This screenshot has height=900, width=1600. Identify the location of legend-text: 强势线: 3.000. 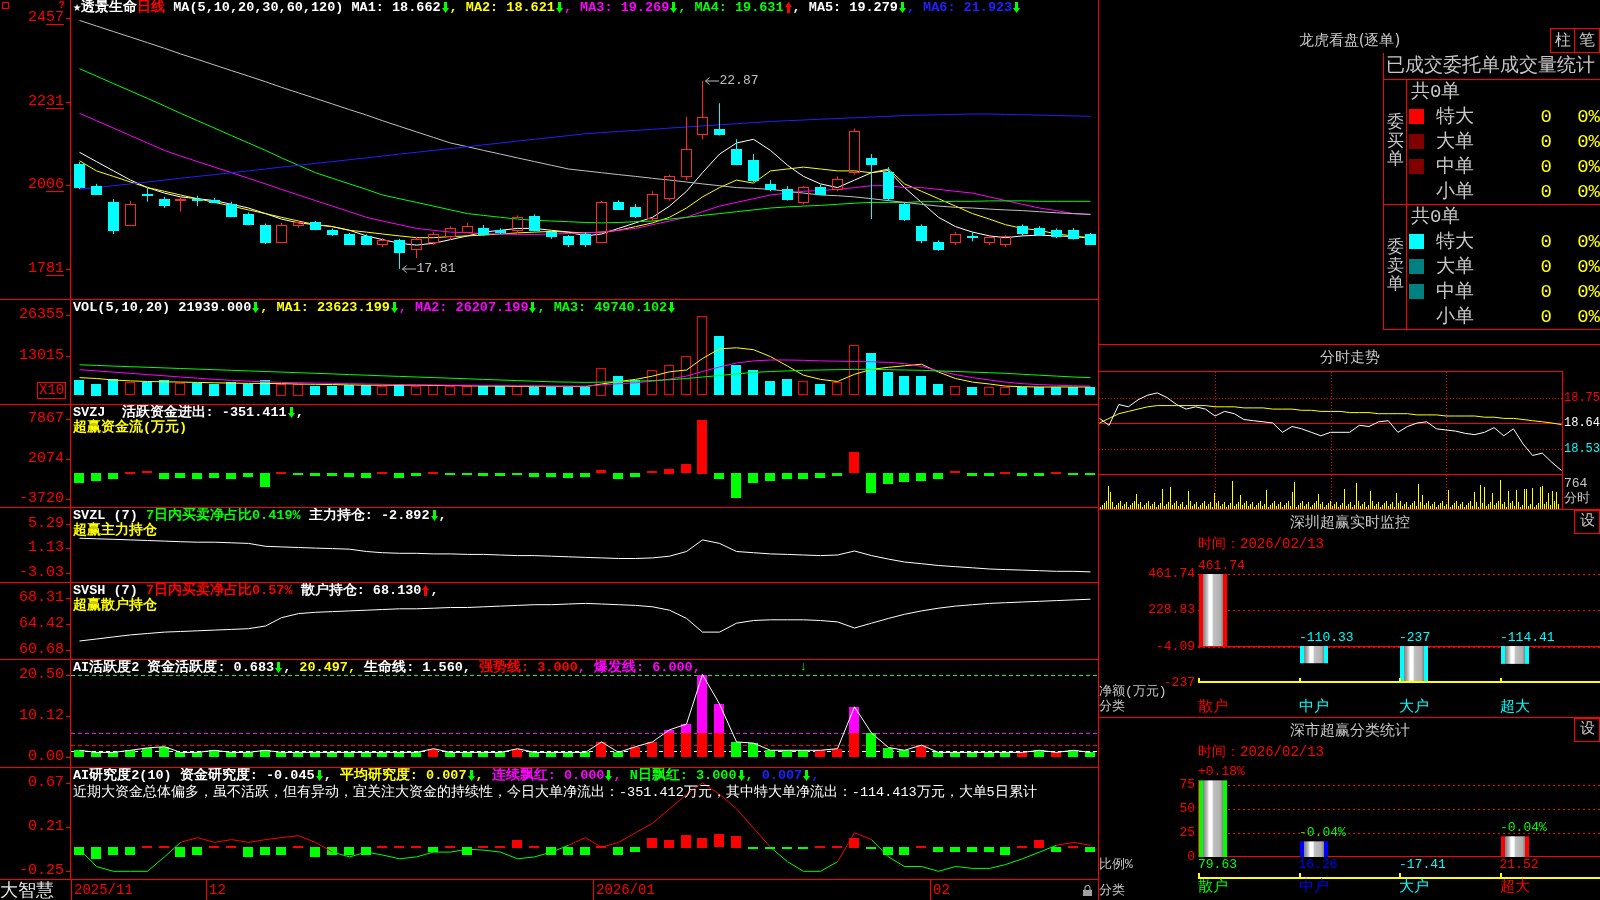
(528, 667).